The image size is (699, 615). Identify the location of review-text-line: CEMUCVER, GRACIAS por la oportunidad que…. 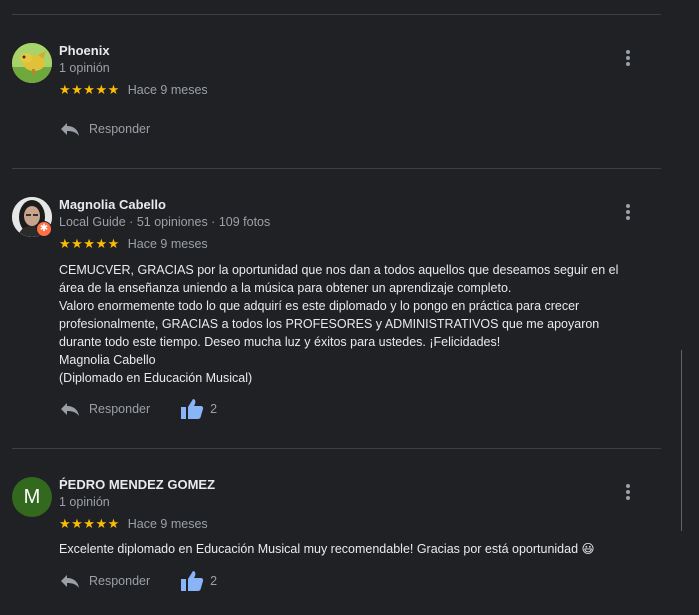
(339, 270).